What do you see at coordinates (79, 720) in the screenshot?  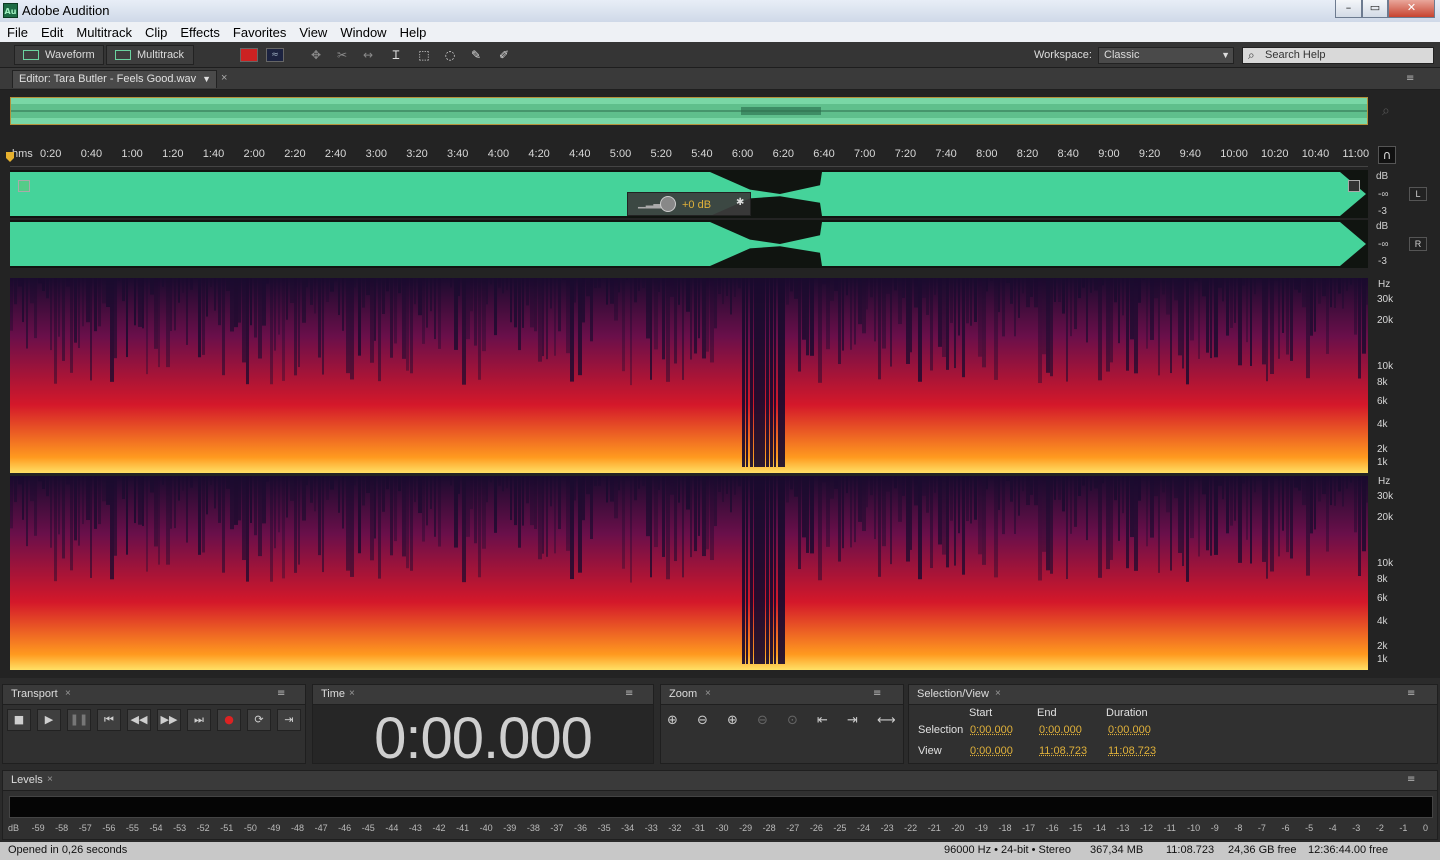 I see `pause-button: ❚❚` at bounding box center [79, 720].